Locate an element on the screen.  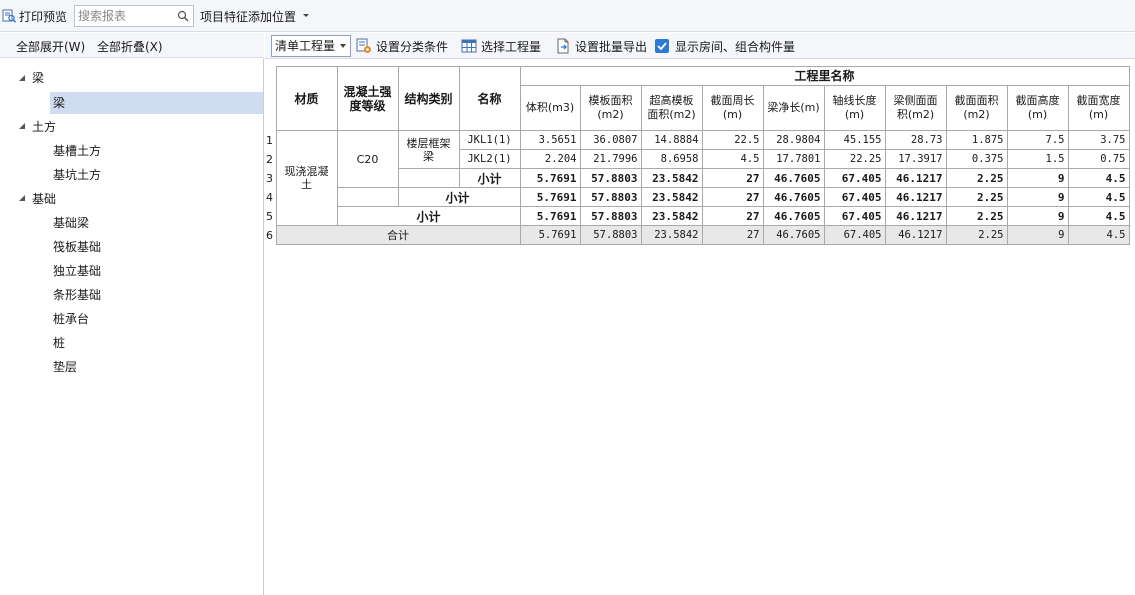
column-header-section-perimeter: 截面周长(m) is located at coordinates (732, 108).